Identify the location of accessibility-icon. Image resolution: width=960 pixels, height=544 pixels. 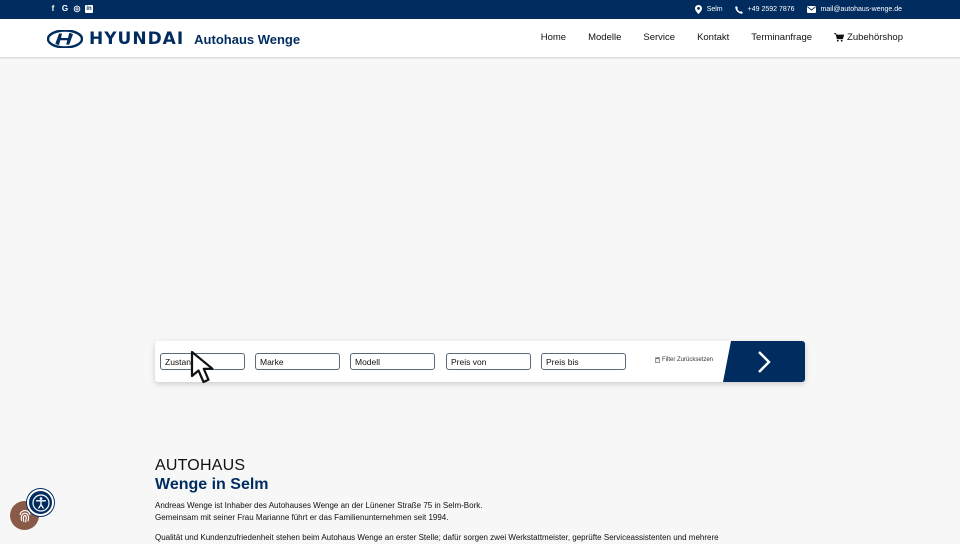
(40, 502).